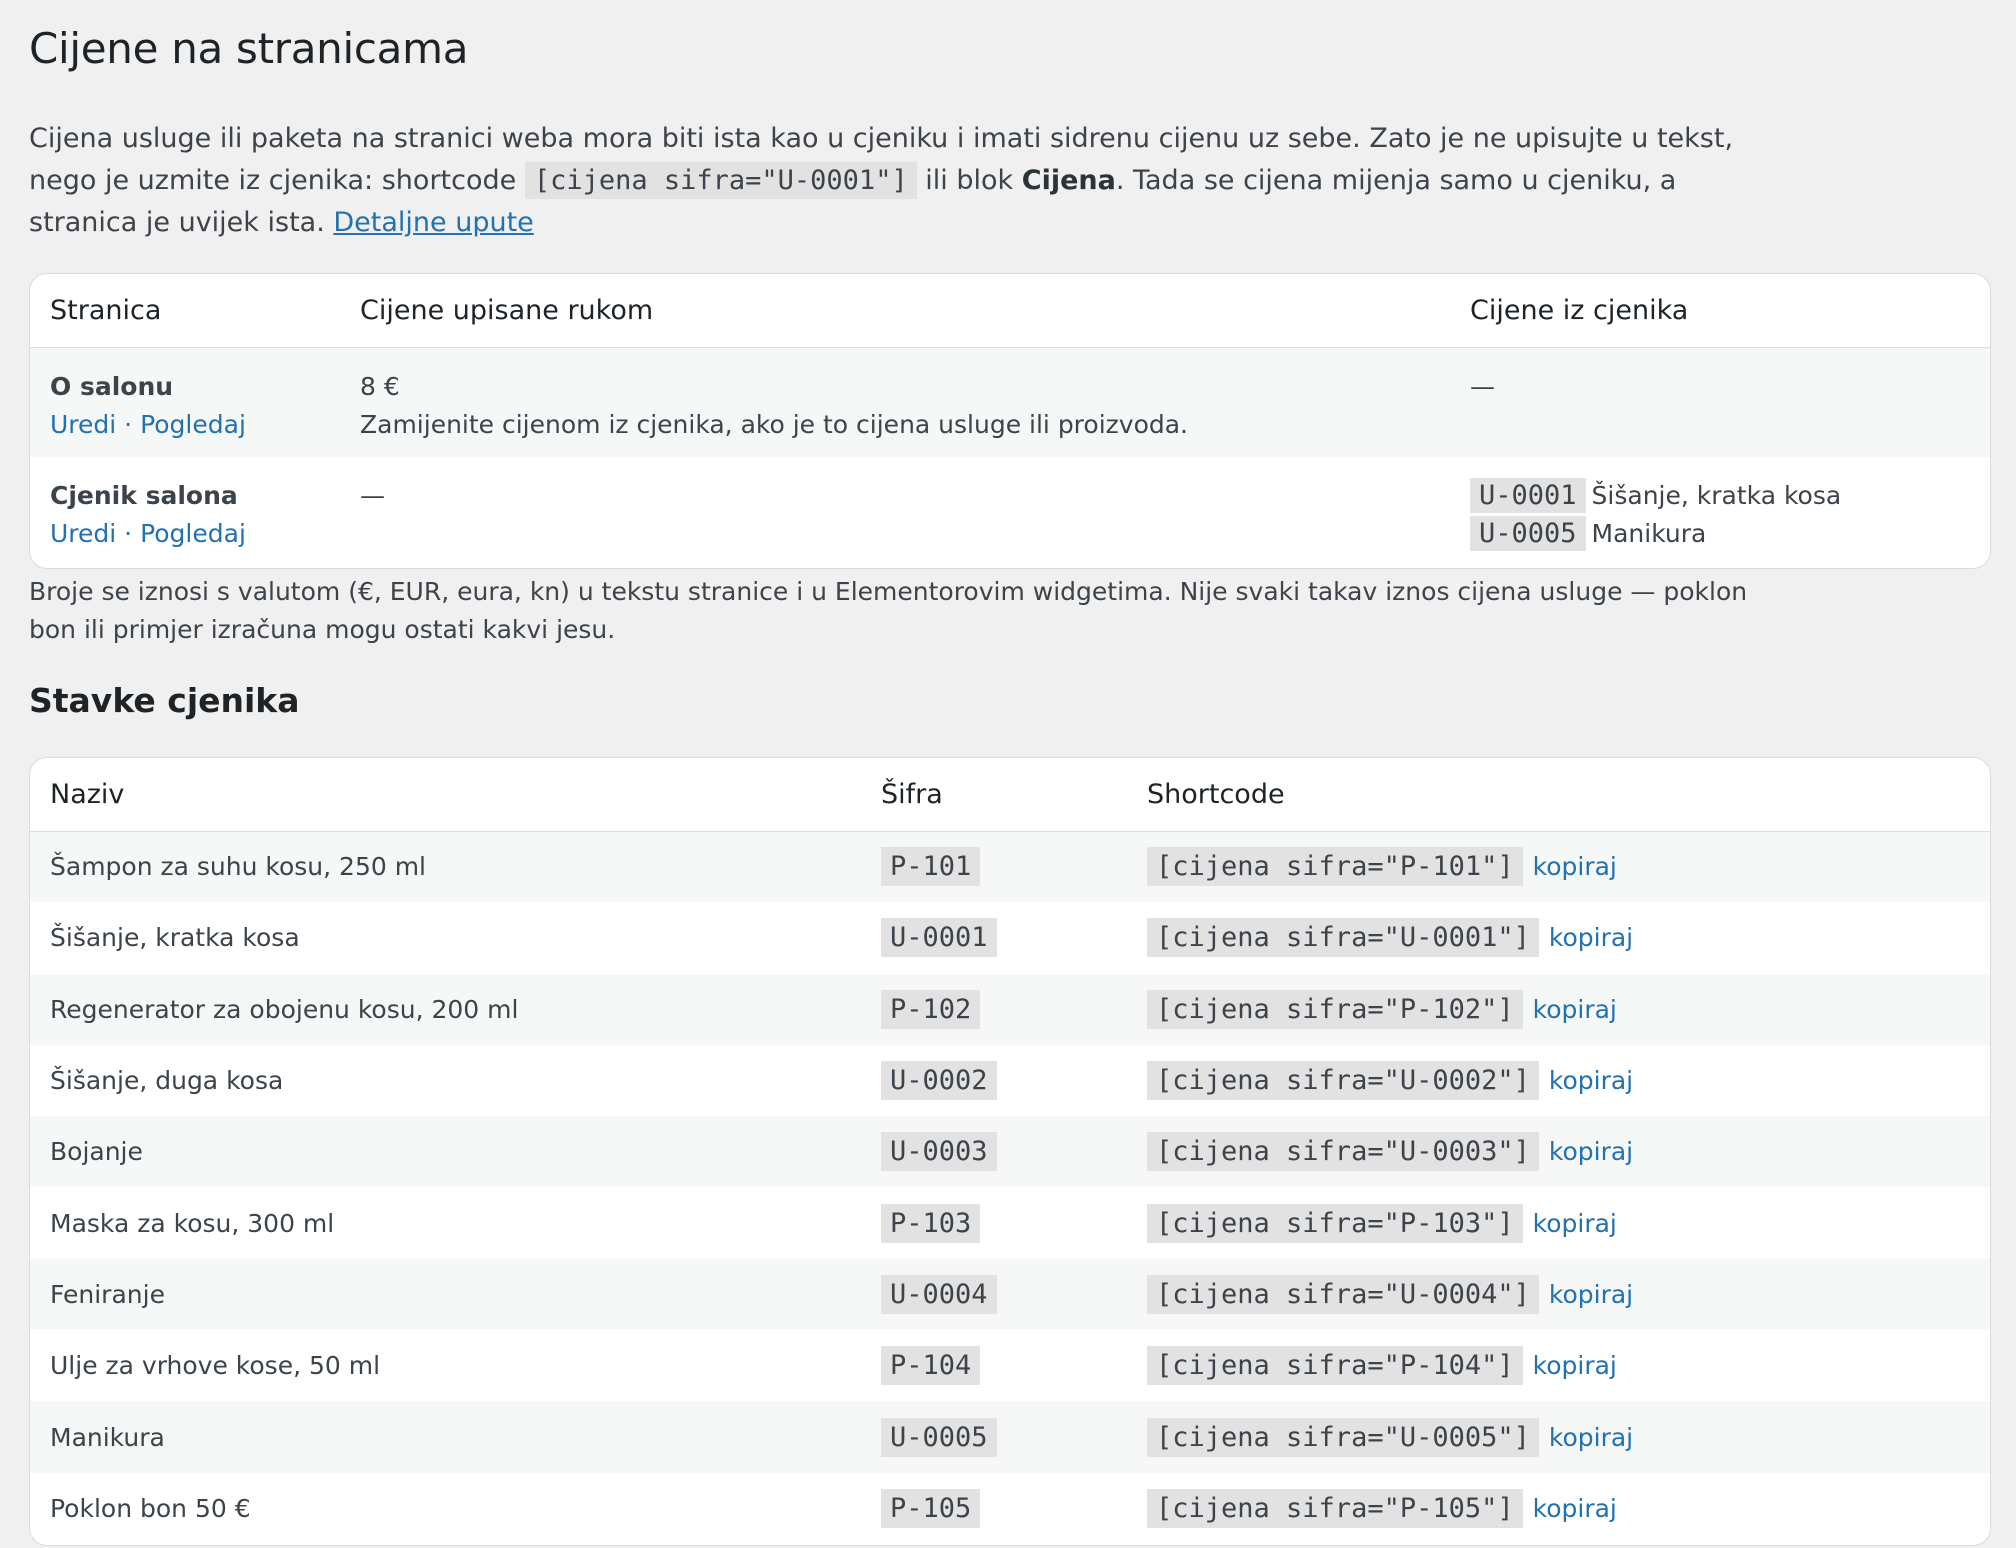 This screenshot has height=1548, width=2016. I want to click on column-header-manual-prices: Cijene upisane rukom, so click(895, 311).